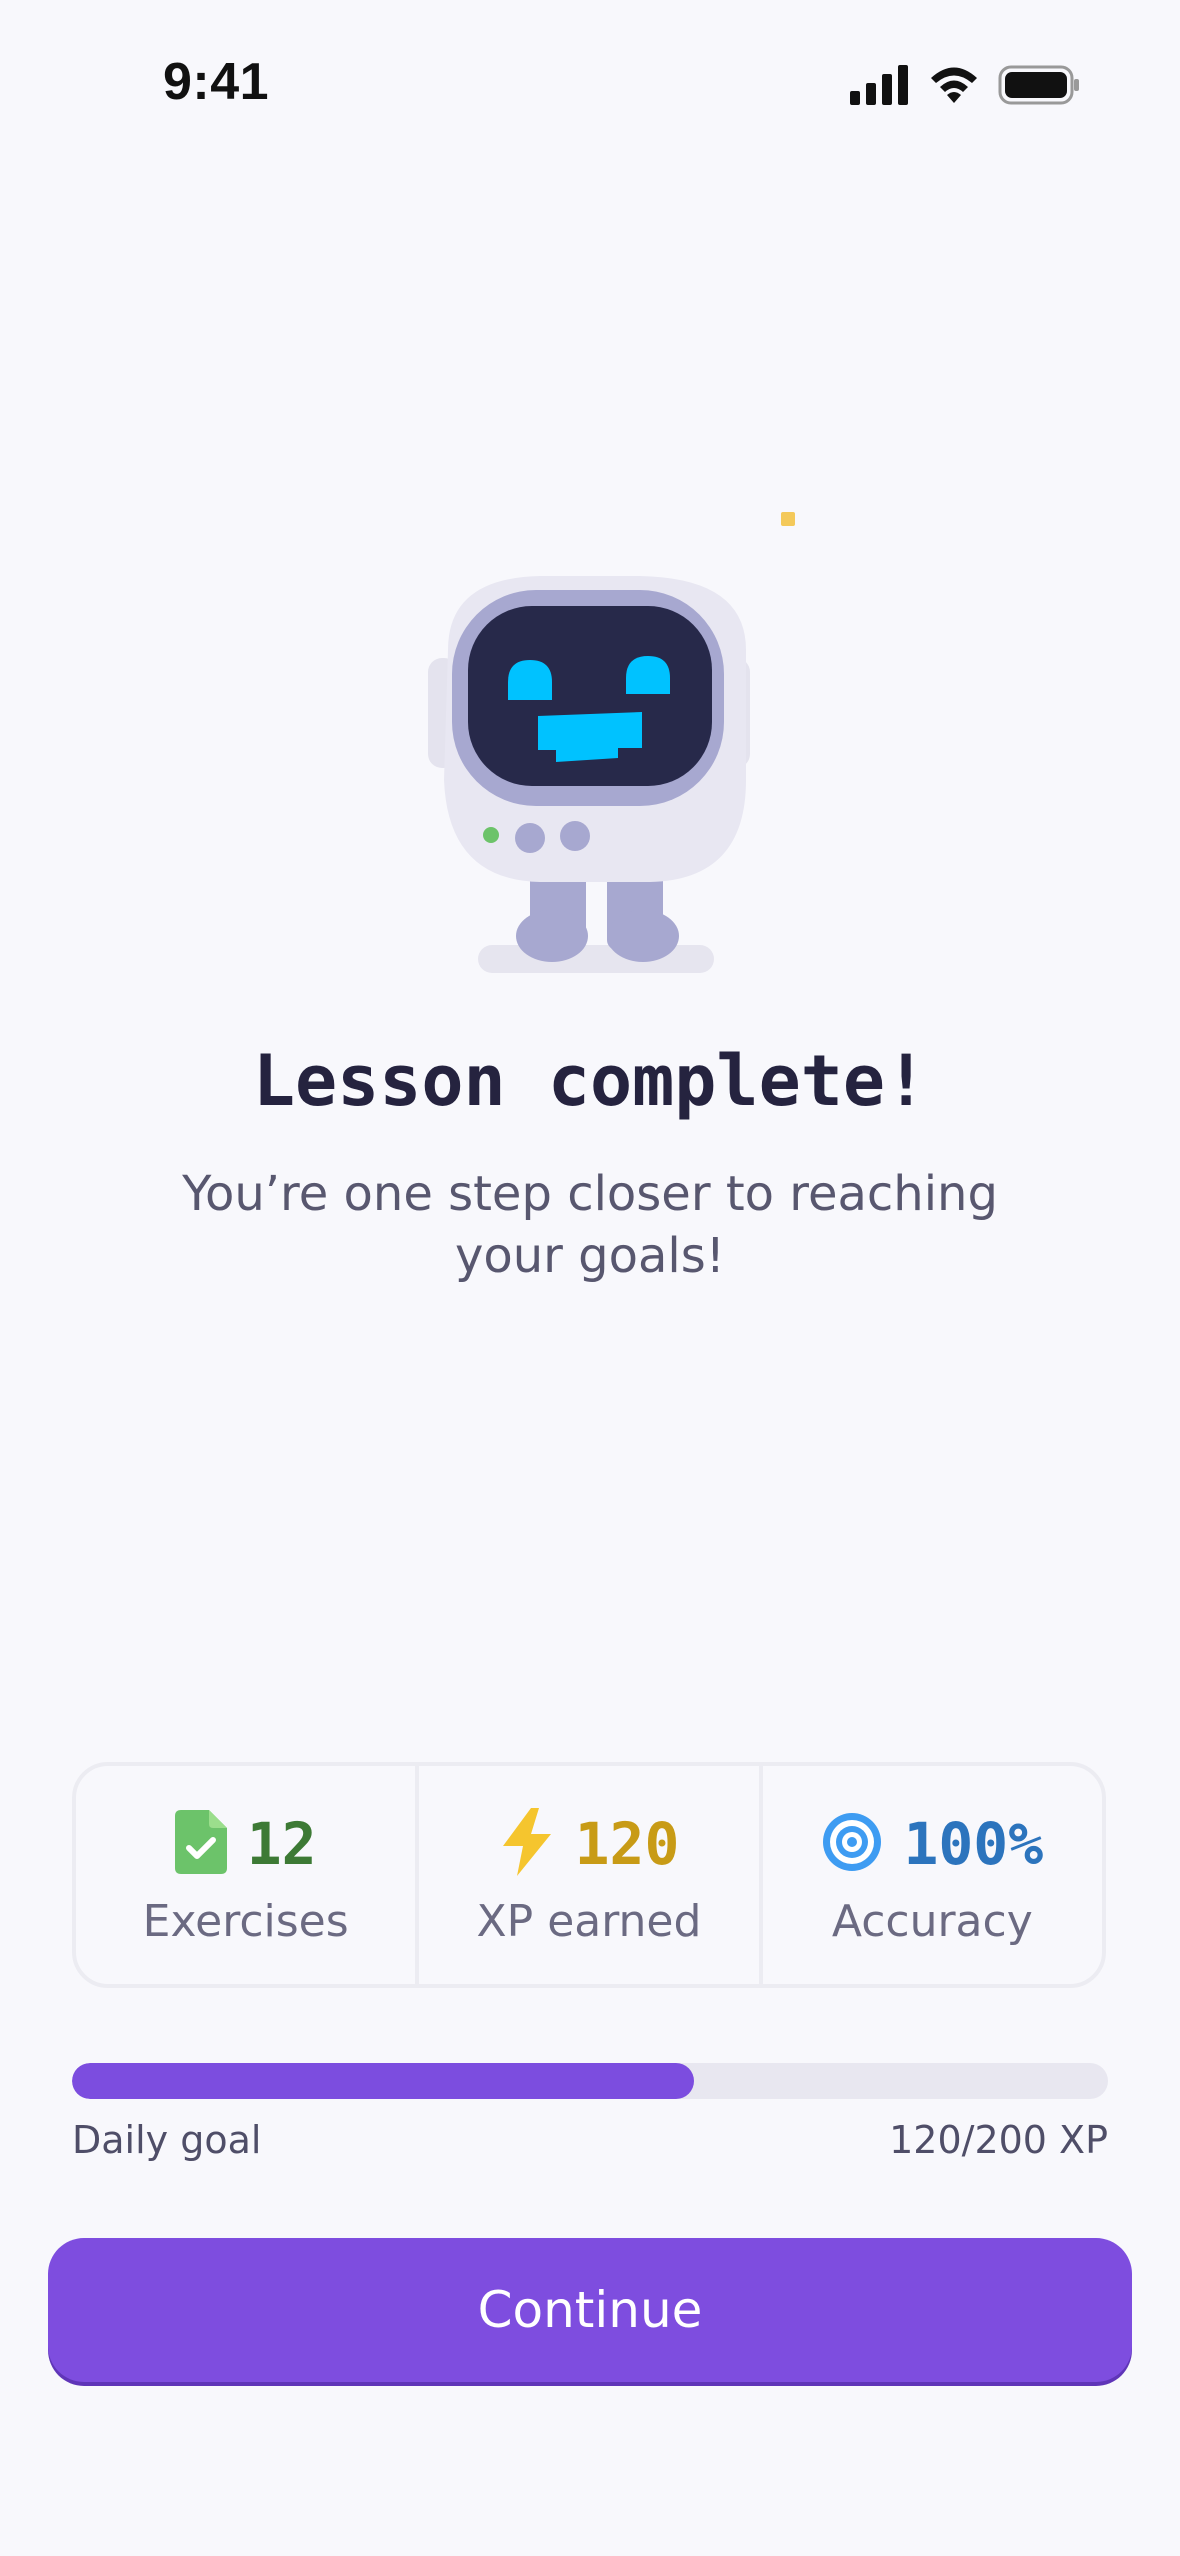 The image size is (1180, 2556). Describe the element at coordinates (216, 82) in the screenshot. I see `status-time: 9:41` at that location.